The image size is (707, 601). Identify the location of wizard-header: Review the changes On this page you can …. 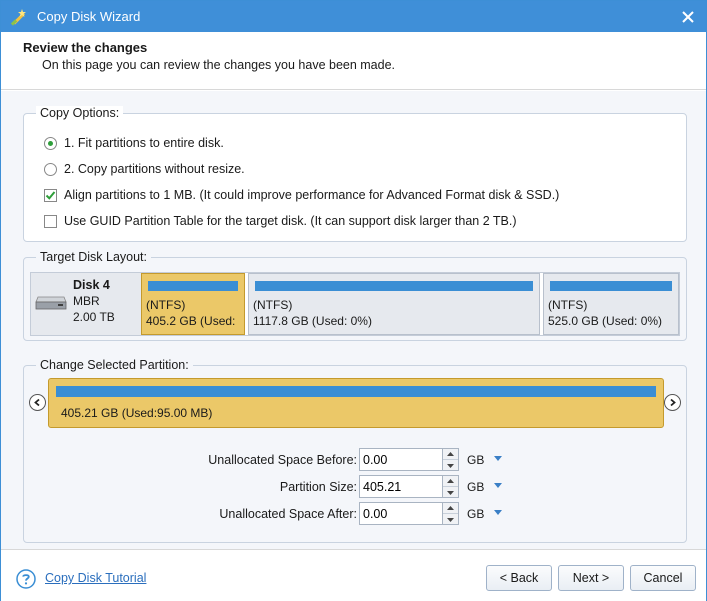
(353, 61).